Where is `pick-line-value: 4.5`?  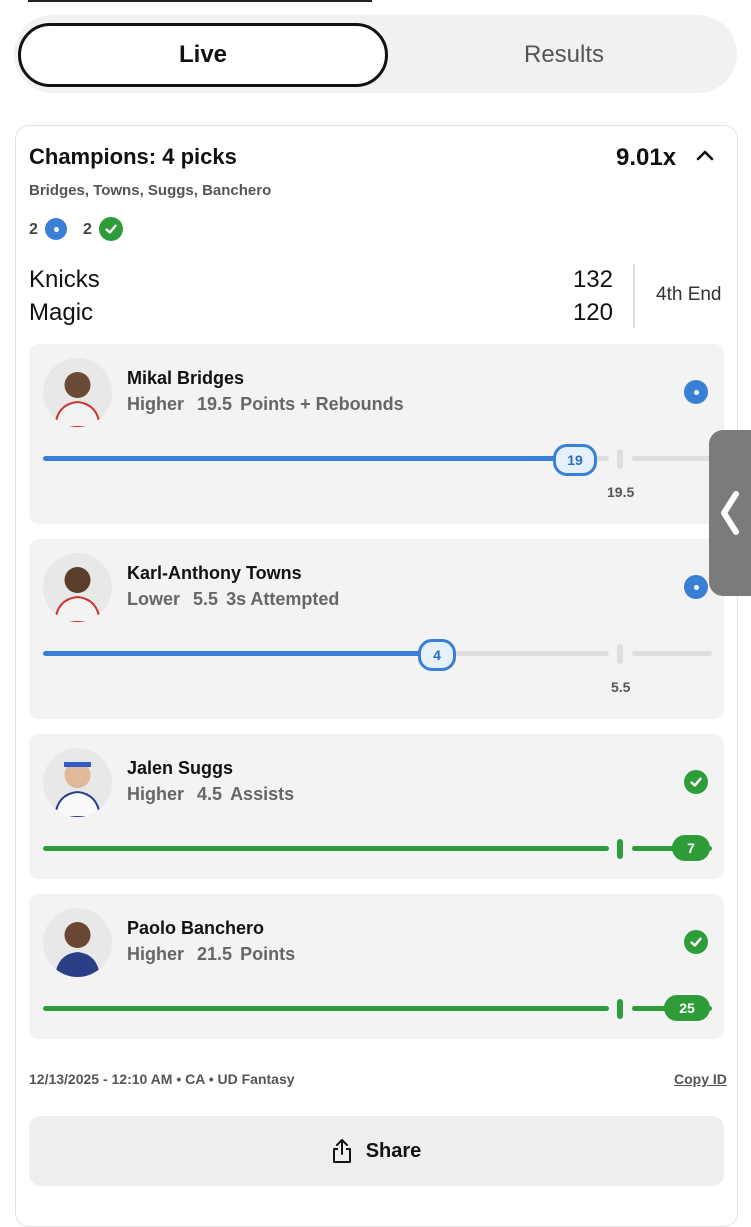
pick-line-value: 4.5 is located at coordinates (210, 794).